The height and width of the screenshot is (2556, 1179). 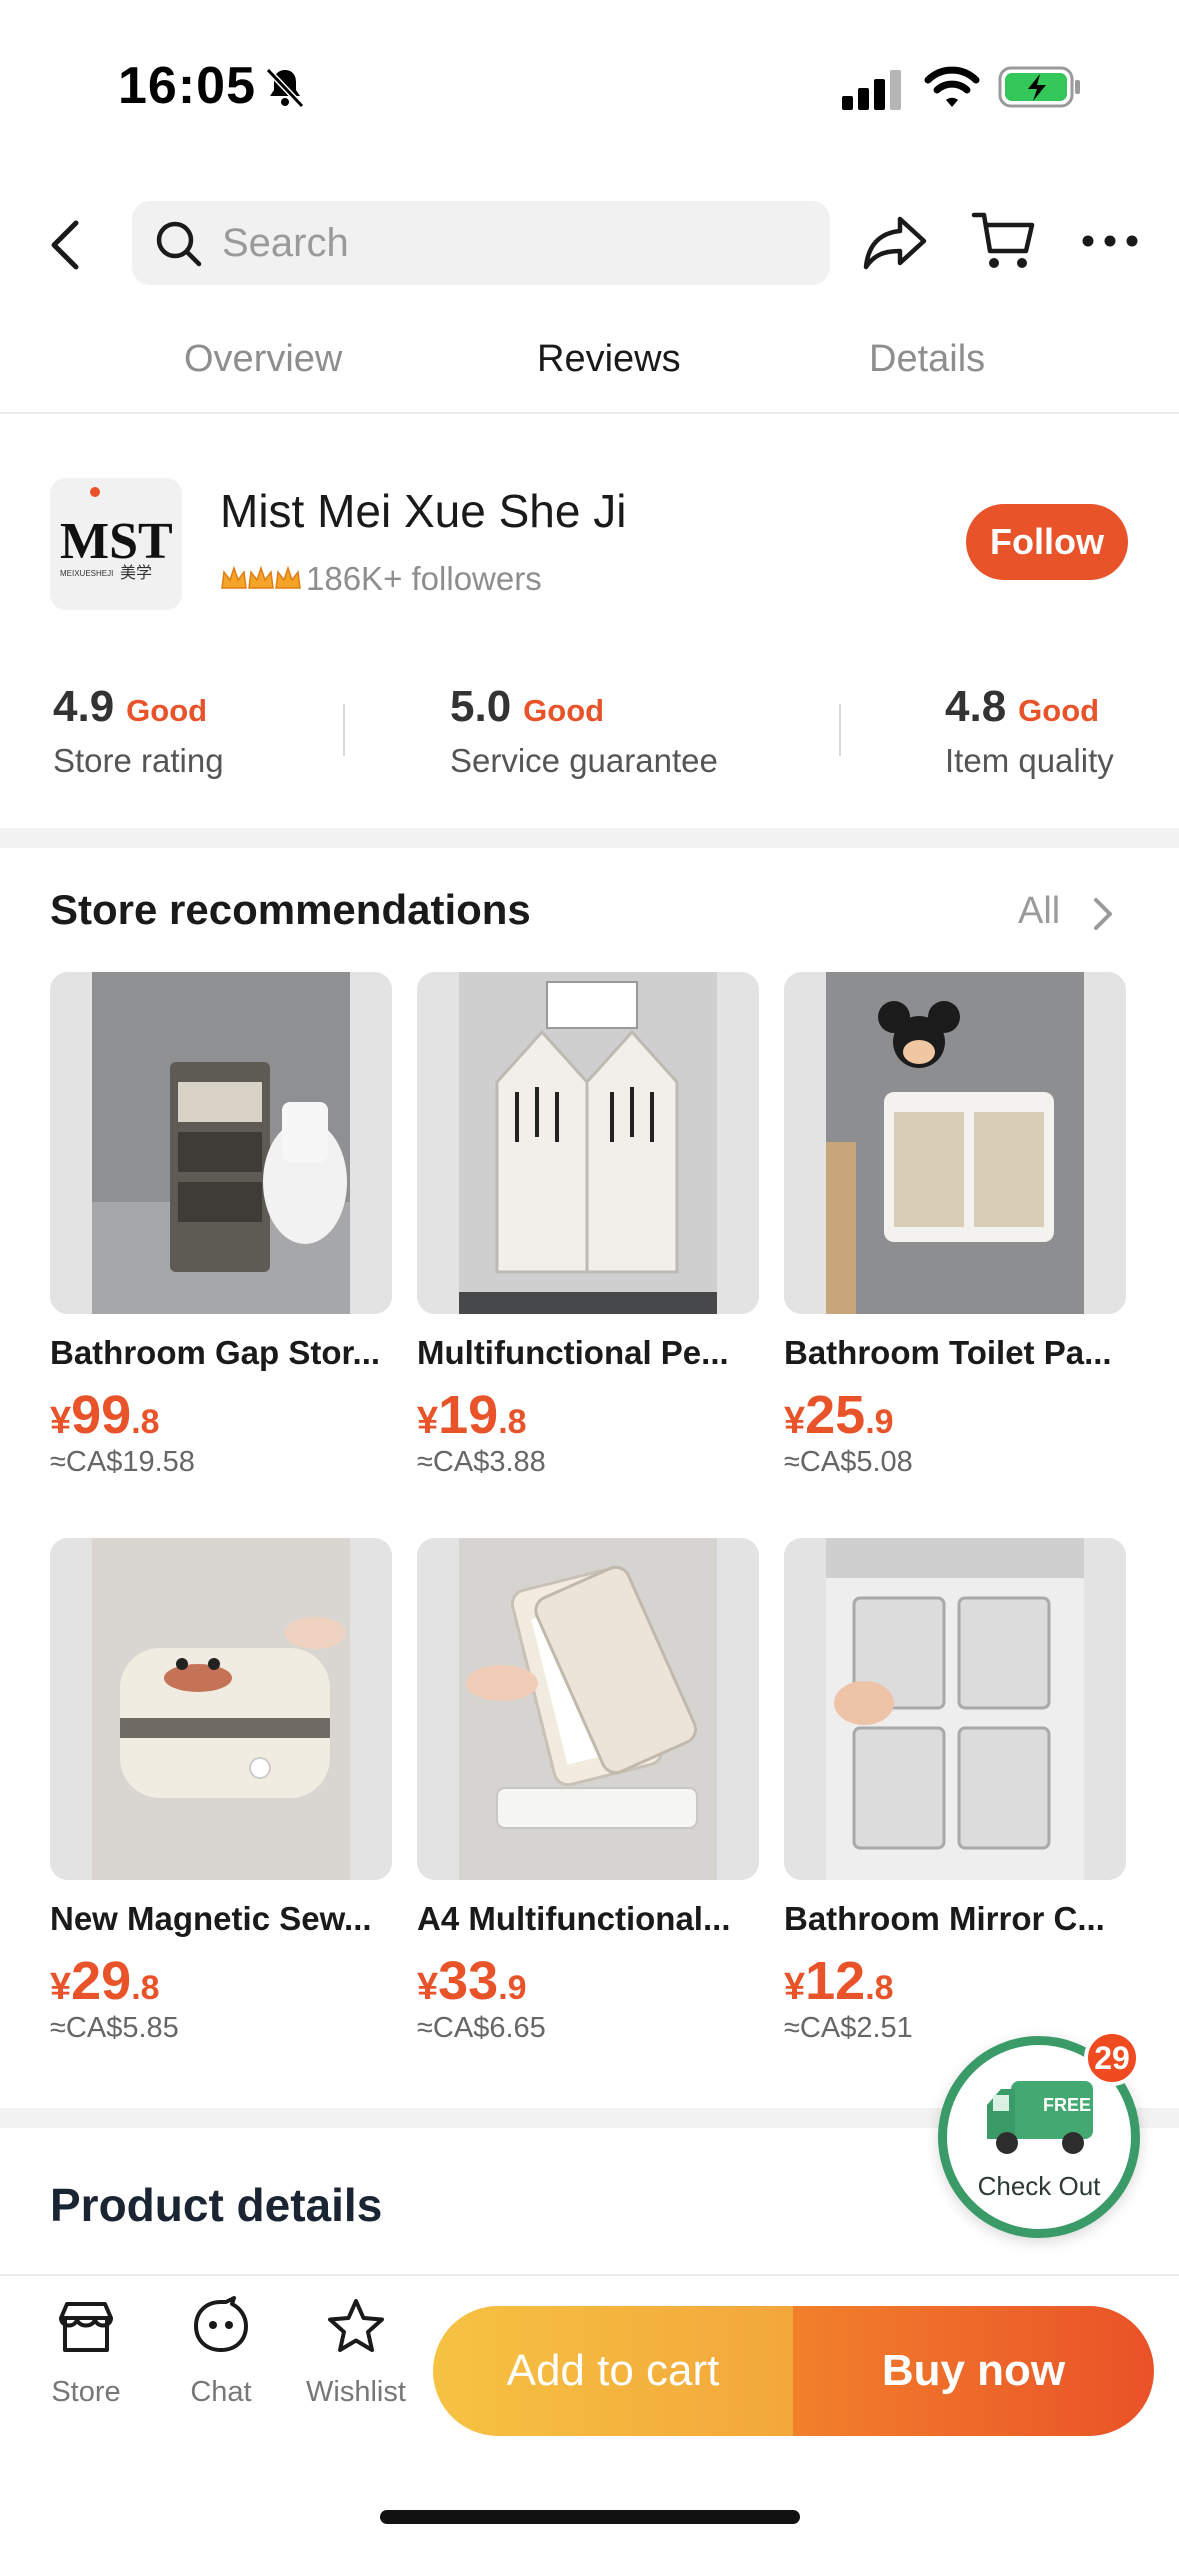 I want to click on search-icon, so click(x=179, y=244).